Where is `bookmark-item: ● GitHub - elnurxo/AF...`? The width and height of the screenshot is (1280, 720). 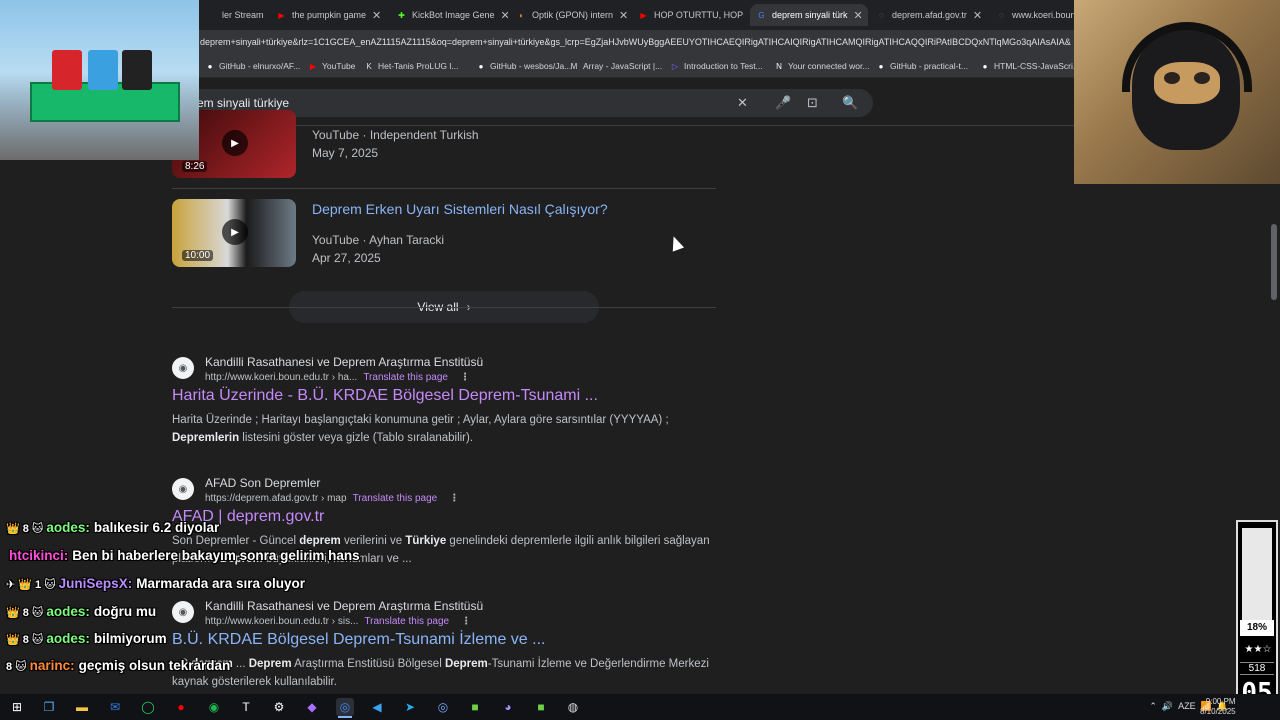 bookmark-item: ● GitHub - elnurxo/AF... is located at coordinates (253, 66).